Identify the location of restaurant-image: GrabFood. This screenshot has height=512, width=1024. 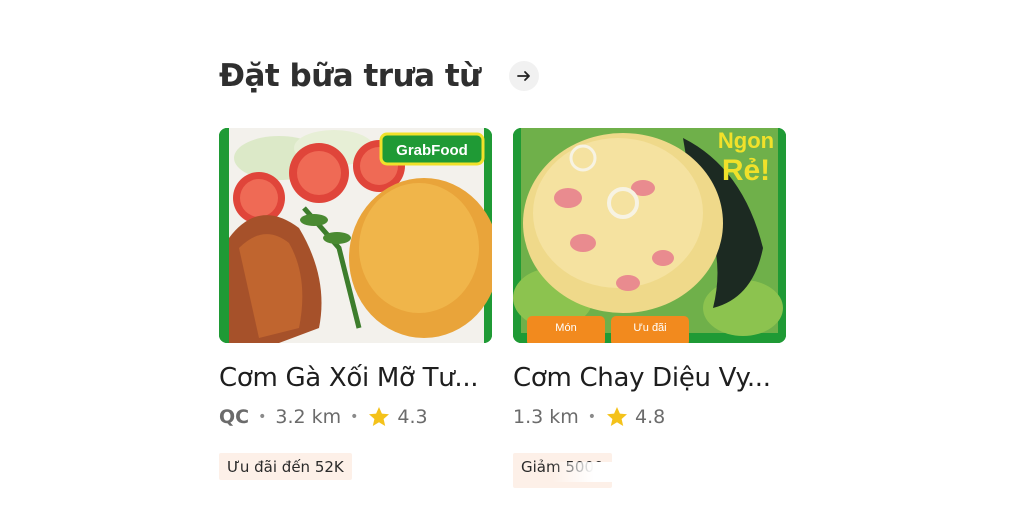
(355, 235).